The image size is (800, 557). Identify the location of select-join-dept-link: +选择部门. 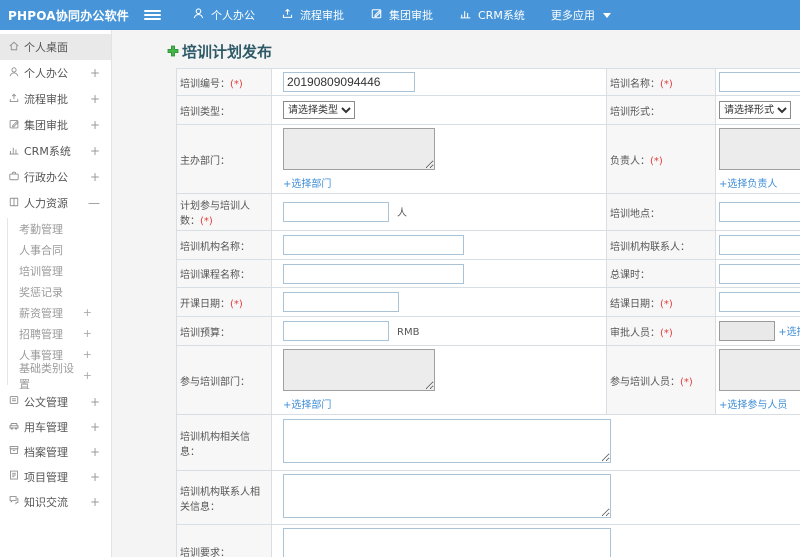
(307, 403).